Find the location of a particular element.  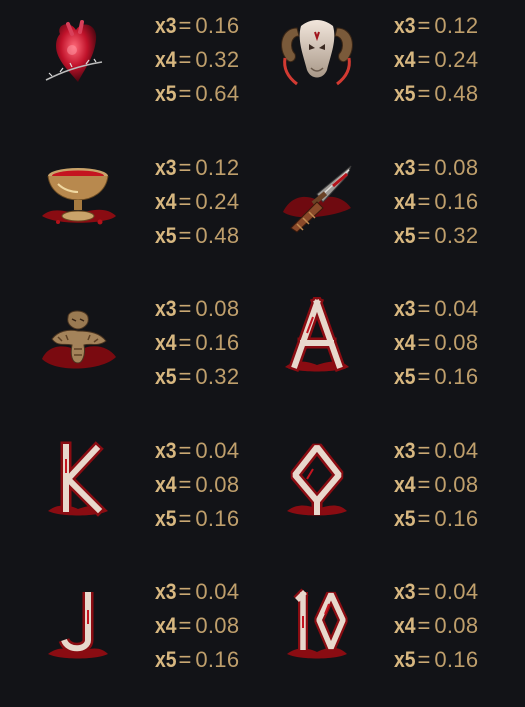

paytable-values: x3= 0.08 x4= 0.16 x5= 0.32 is located at coordinates (436, 204).